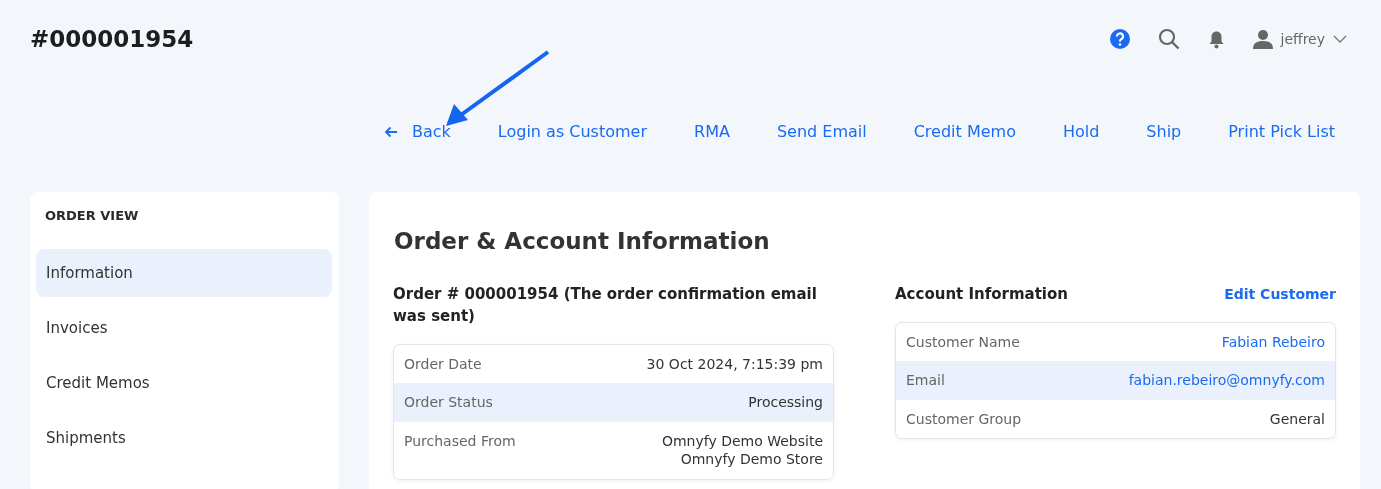  I want to click on field-value: Omnyfy Demo Website, so click(742, 440).